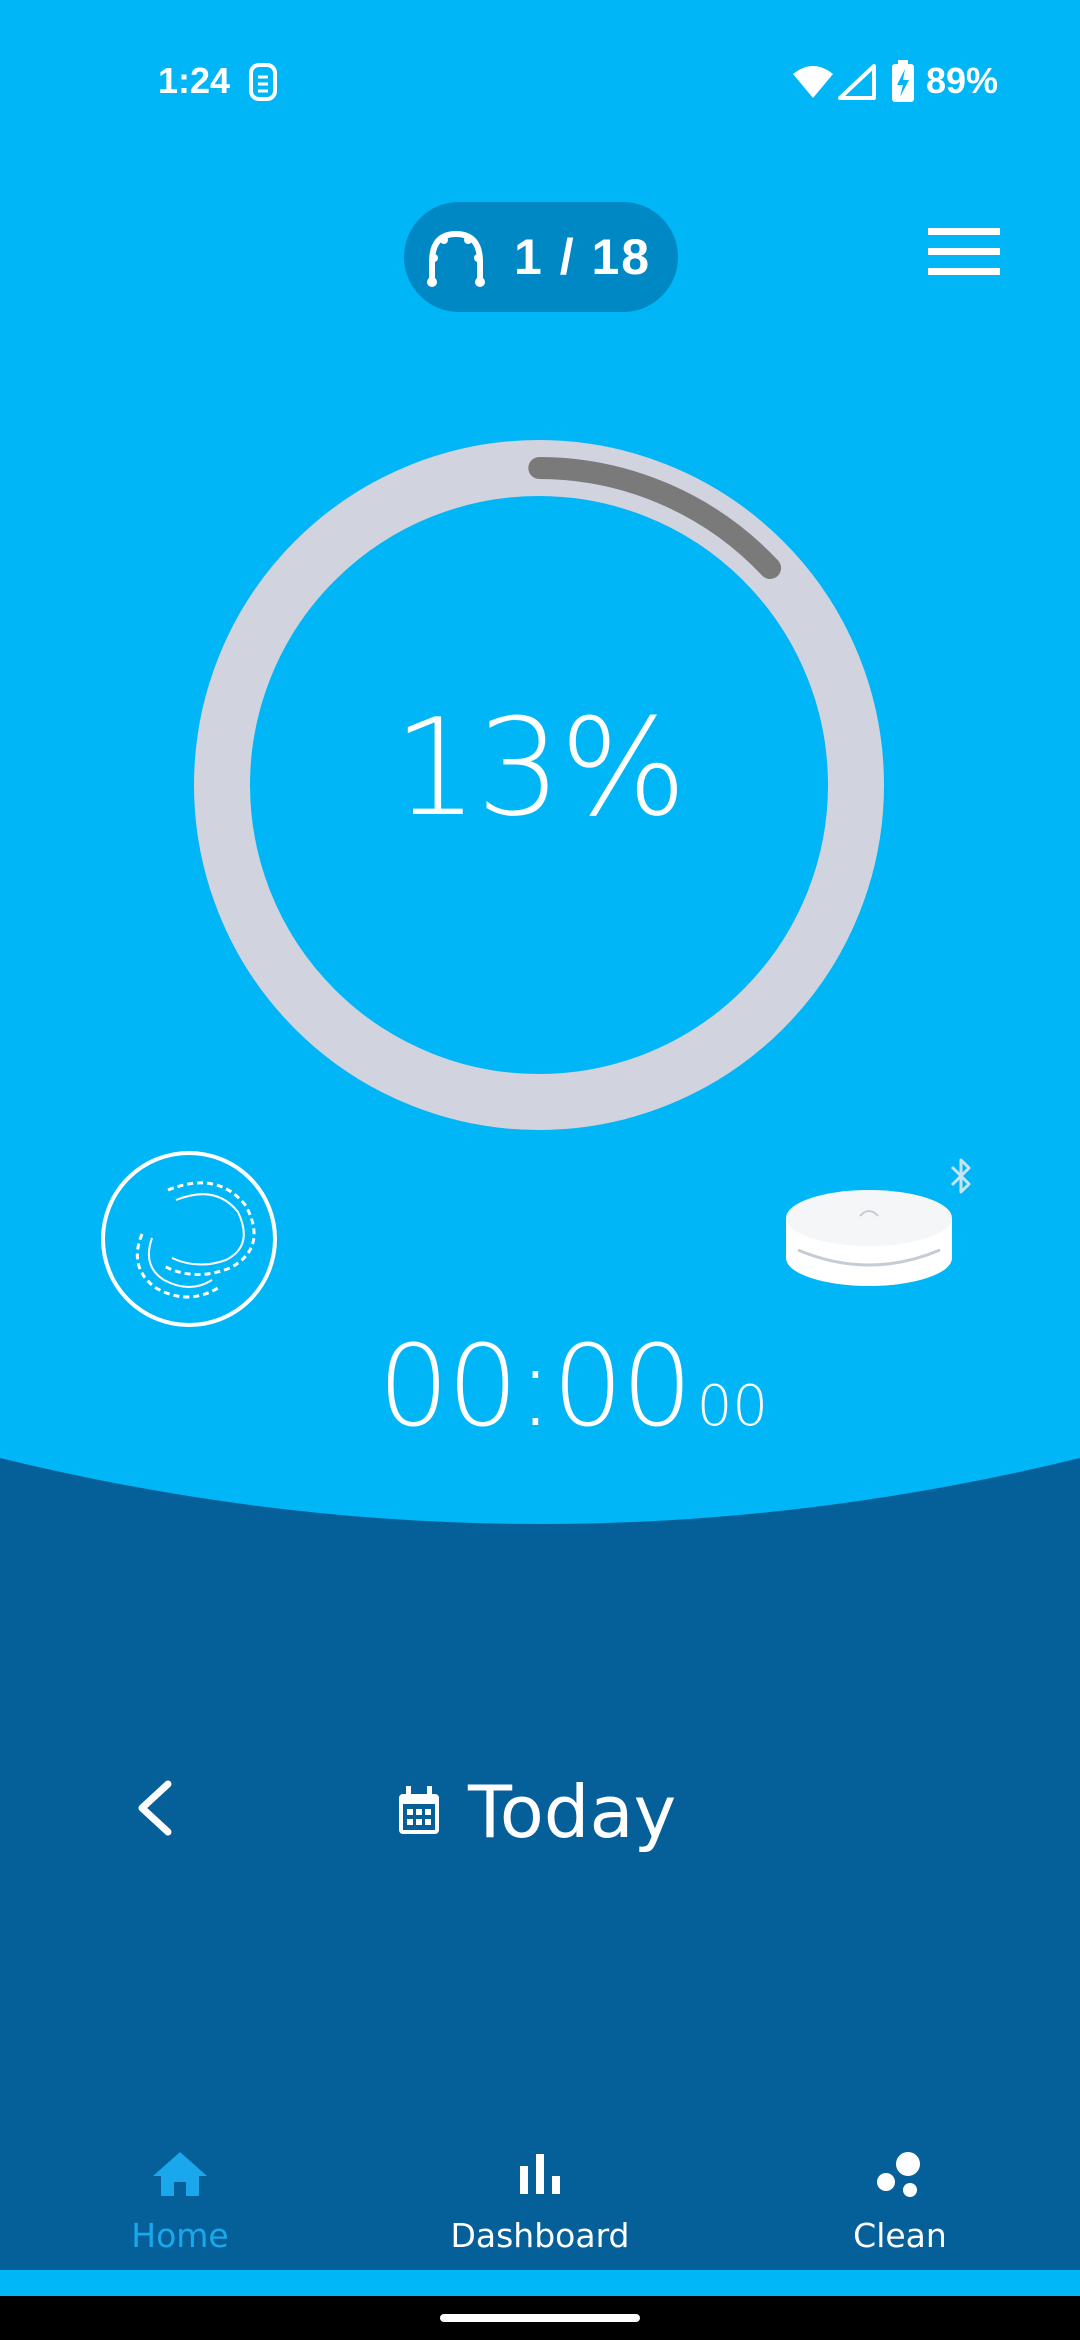  What do you see at coordinates (813, 82) in the screenshot?
I see `wifi-icon` at bounding box center [813, 82].